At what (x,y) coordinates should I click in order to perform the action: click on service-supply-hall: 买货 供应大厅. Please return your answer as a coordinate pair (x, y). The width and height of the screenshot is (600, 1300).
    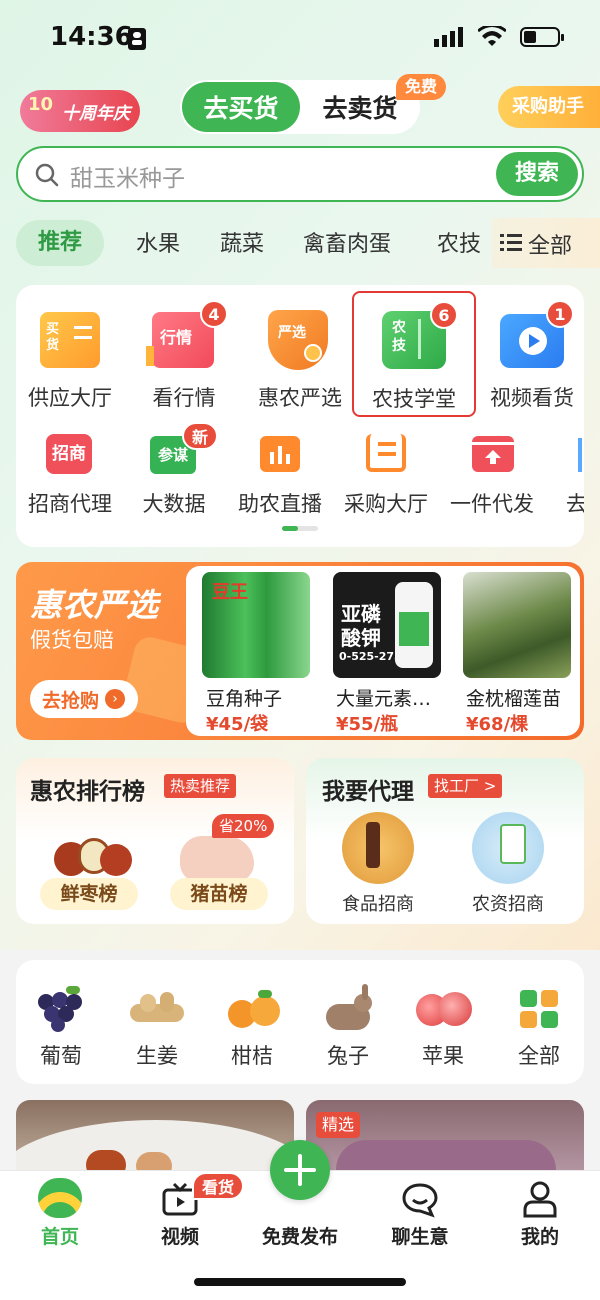
    Looking at the image, I should click on (70, 355).